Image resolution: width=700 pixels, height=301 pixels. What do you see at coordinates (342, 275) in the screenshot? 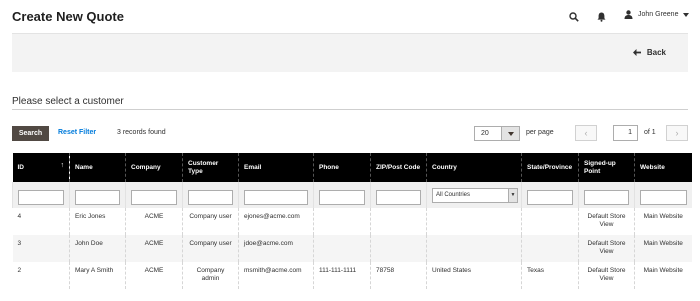
I see `cell-phone: 111-111-1111` at bounding box center [342, 275].